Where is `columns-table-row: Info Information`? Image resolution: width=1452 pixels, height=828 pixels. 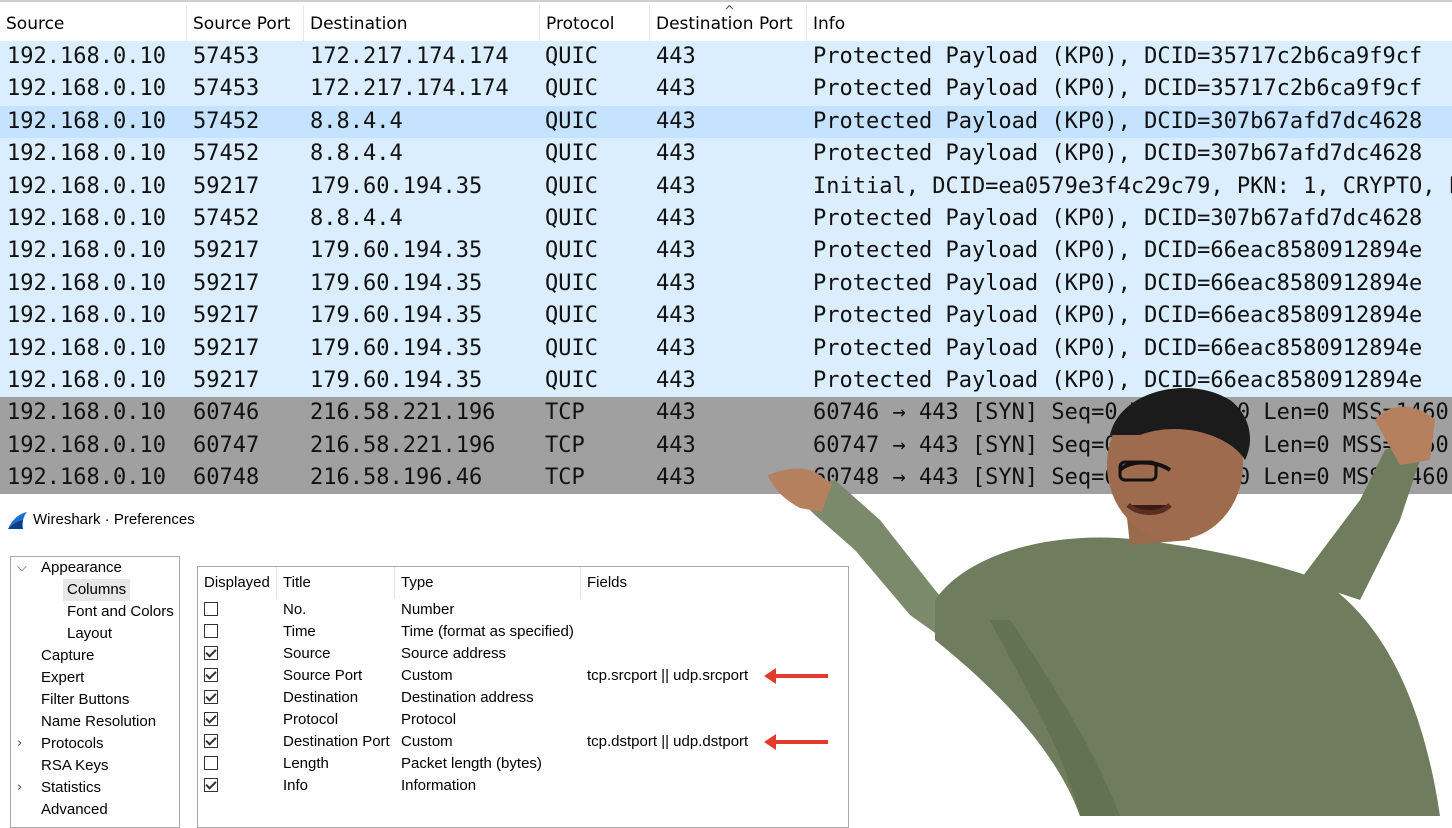 columns-table-row: Info Information is located at coordinates (523, 786).